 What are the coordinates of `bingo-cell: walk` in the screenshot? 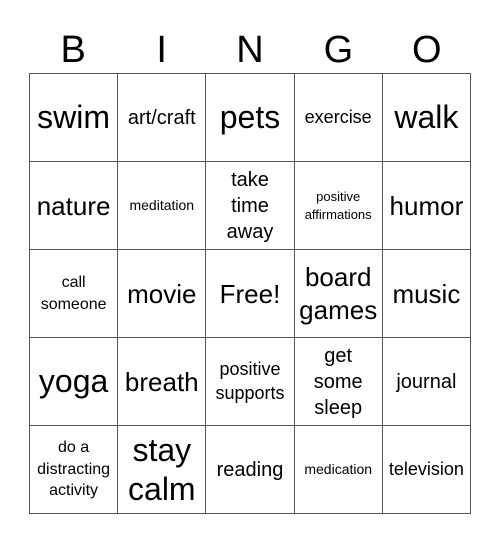 It's located at (426, 118).